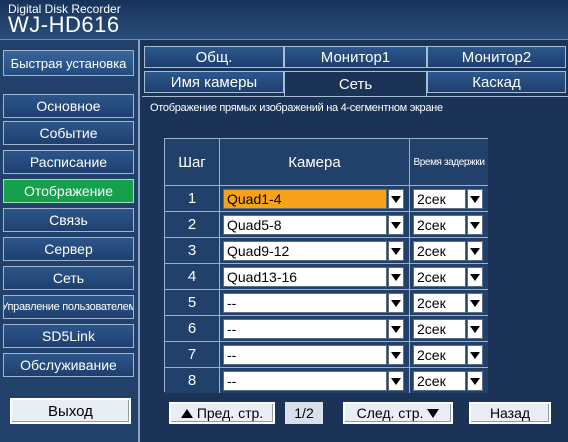 This screenshot has width=568, height=442. Describe the element at coordinates (192, 302) in the screenshot. I see `step-number: 5` at that location.